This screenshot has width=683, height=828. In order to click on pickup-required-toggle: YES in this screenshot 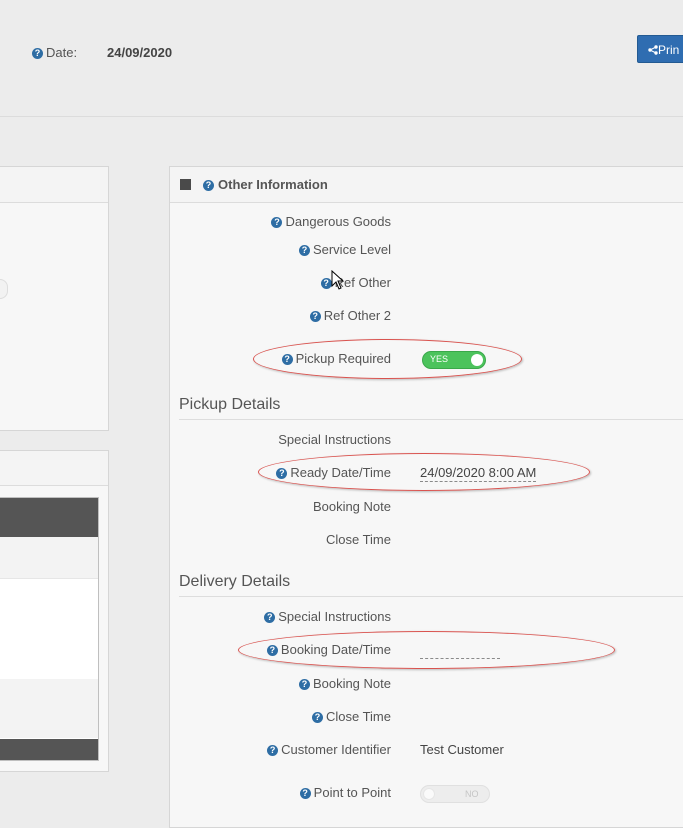, I will do `click(454, 360)`.